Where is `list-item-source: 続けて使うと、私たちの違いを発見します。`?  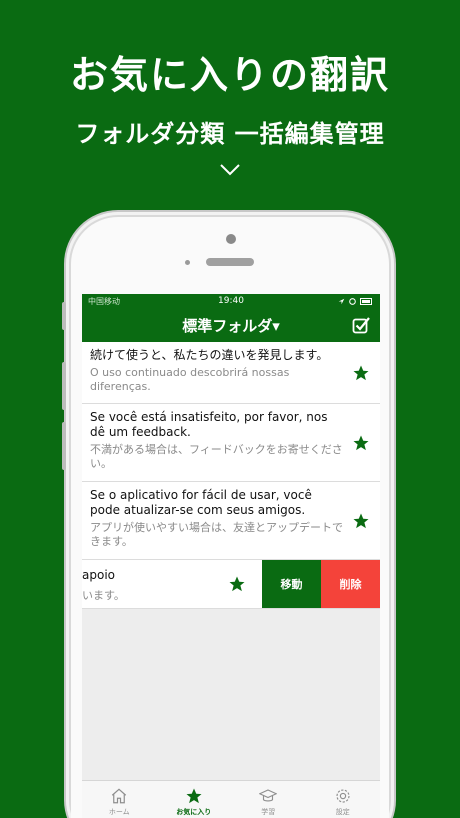
list-item-source: 続けて使うと、私たちの違いを発見します。 is located at coordinates (209, 355).